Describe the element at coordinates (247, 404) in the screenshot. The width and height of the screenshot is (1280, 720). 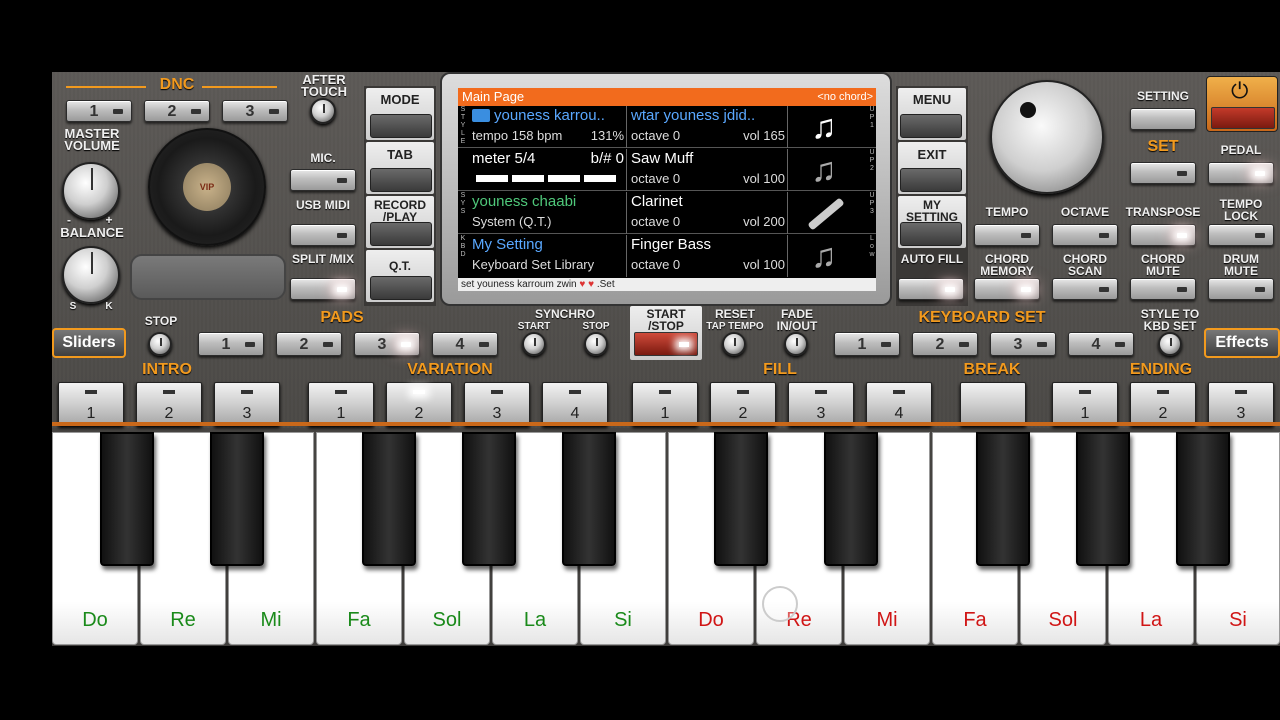
I see `intro-button-3: 3` at that location.